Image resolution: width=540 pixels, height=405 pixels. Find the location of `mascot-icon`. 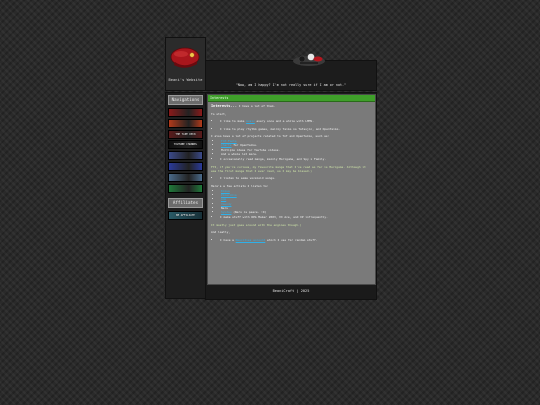

mascot-icon is located at coordinates (309, 59).